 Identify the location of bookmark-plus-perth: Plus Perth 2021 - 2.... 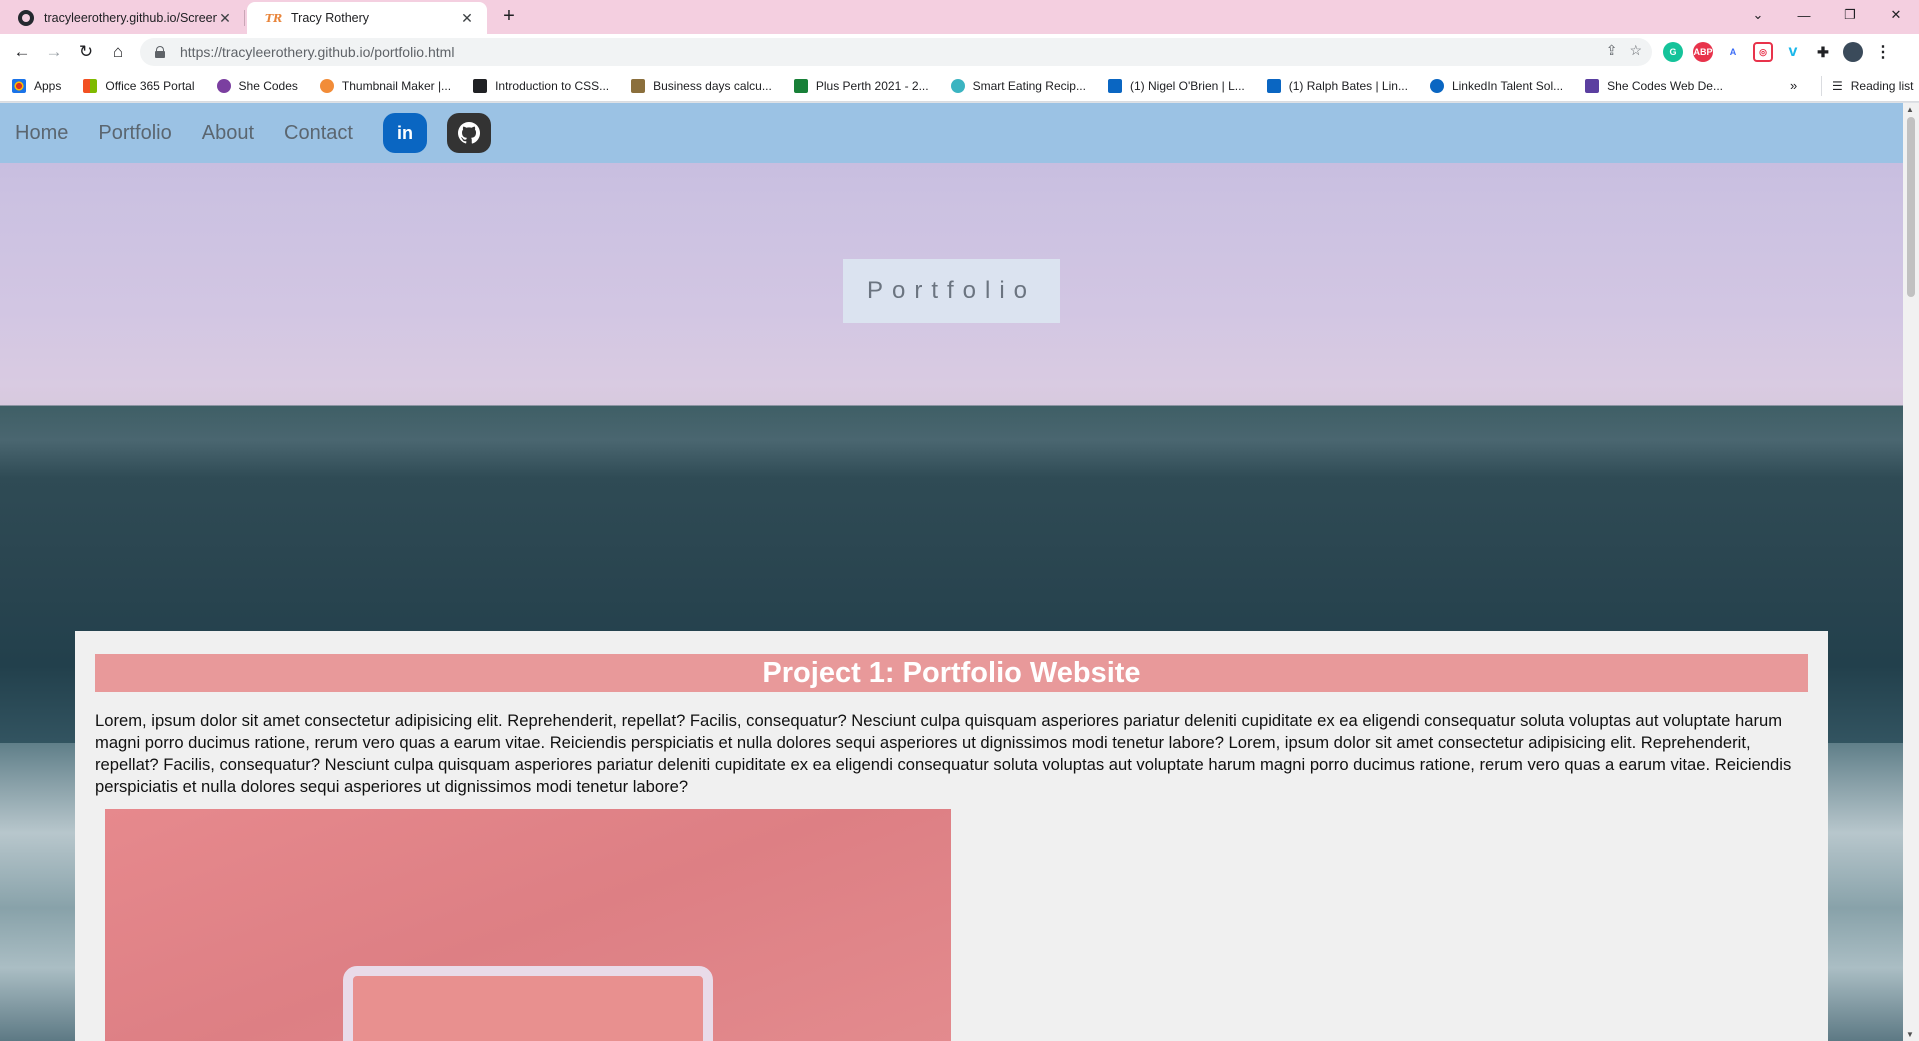
(861, 85).